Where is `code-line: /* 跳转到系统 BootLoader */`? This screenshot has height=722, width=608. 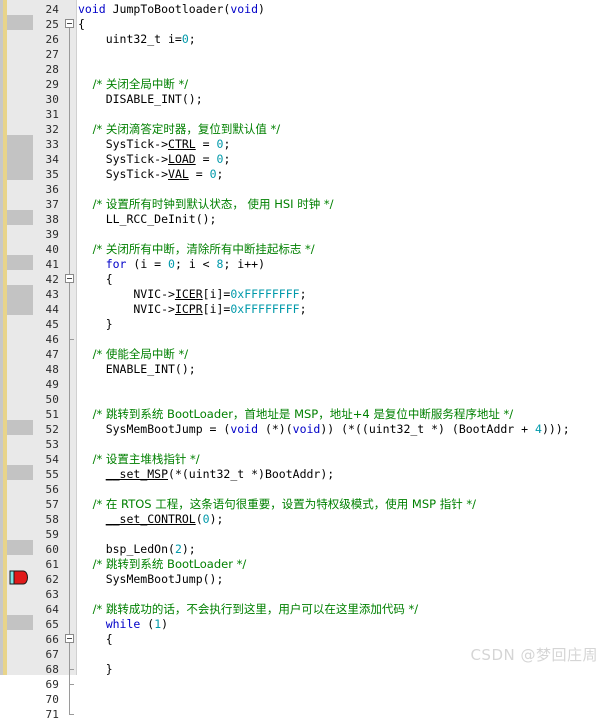
code-line: /* 跳转到系统 BootLoader */ is located at coordinates (162, 564).